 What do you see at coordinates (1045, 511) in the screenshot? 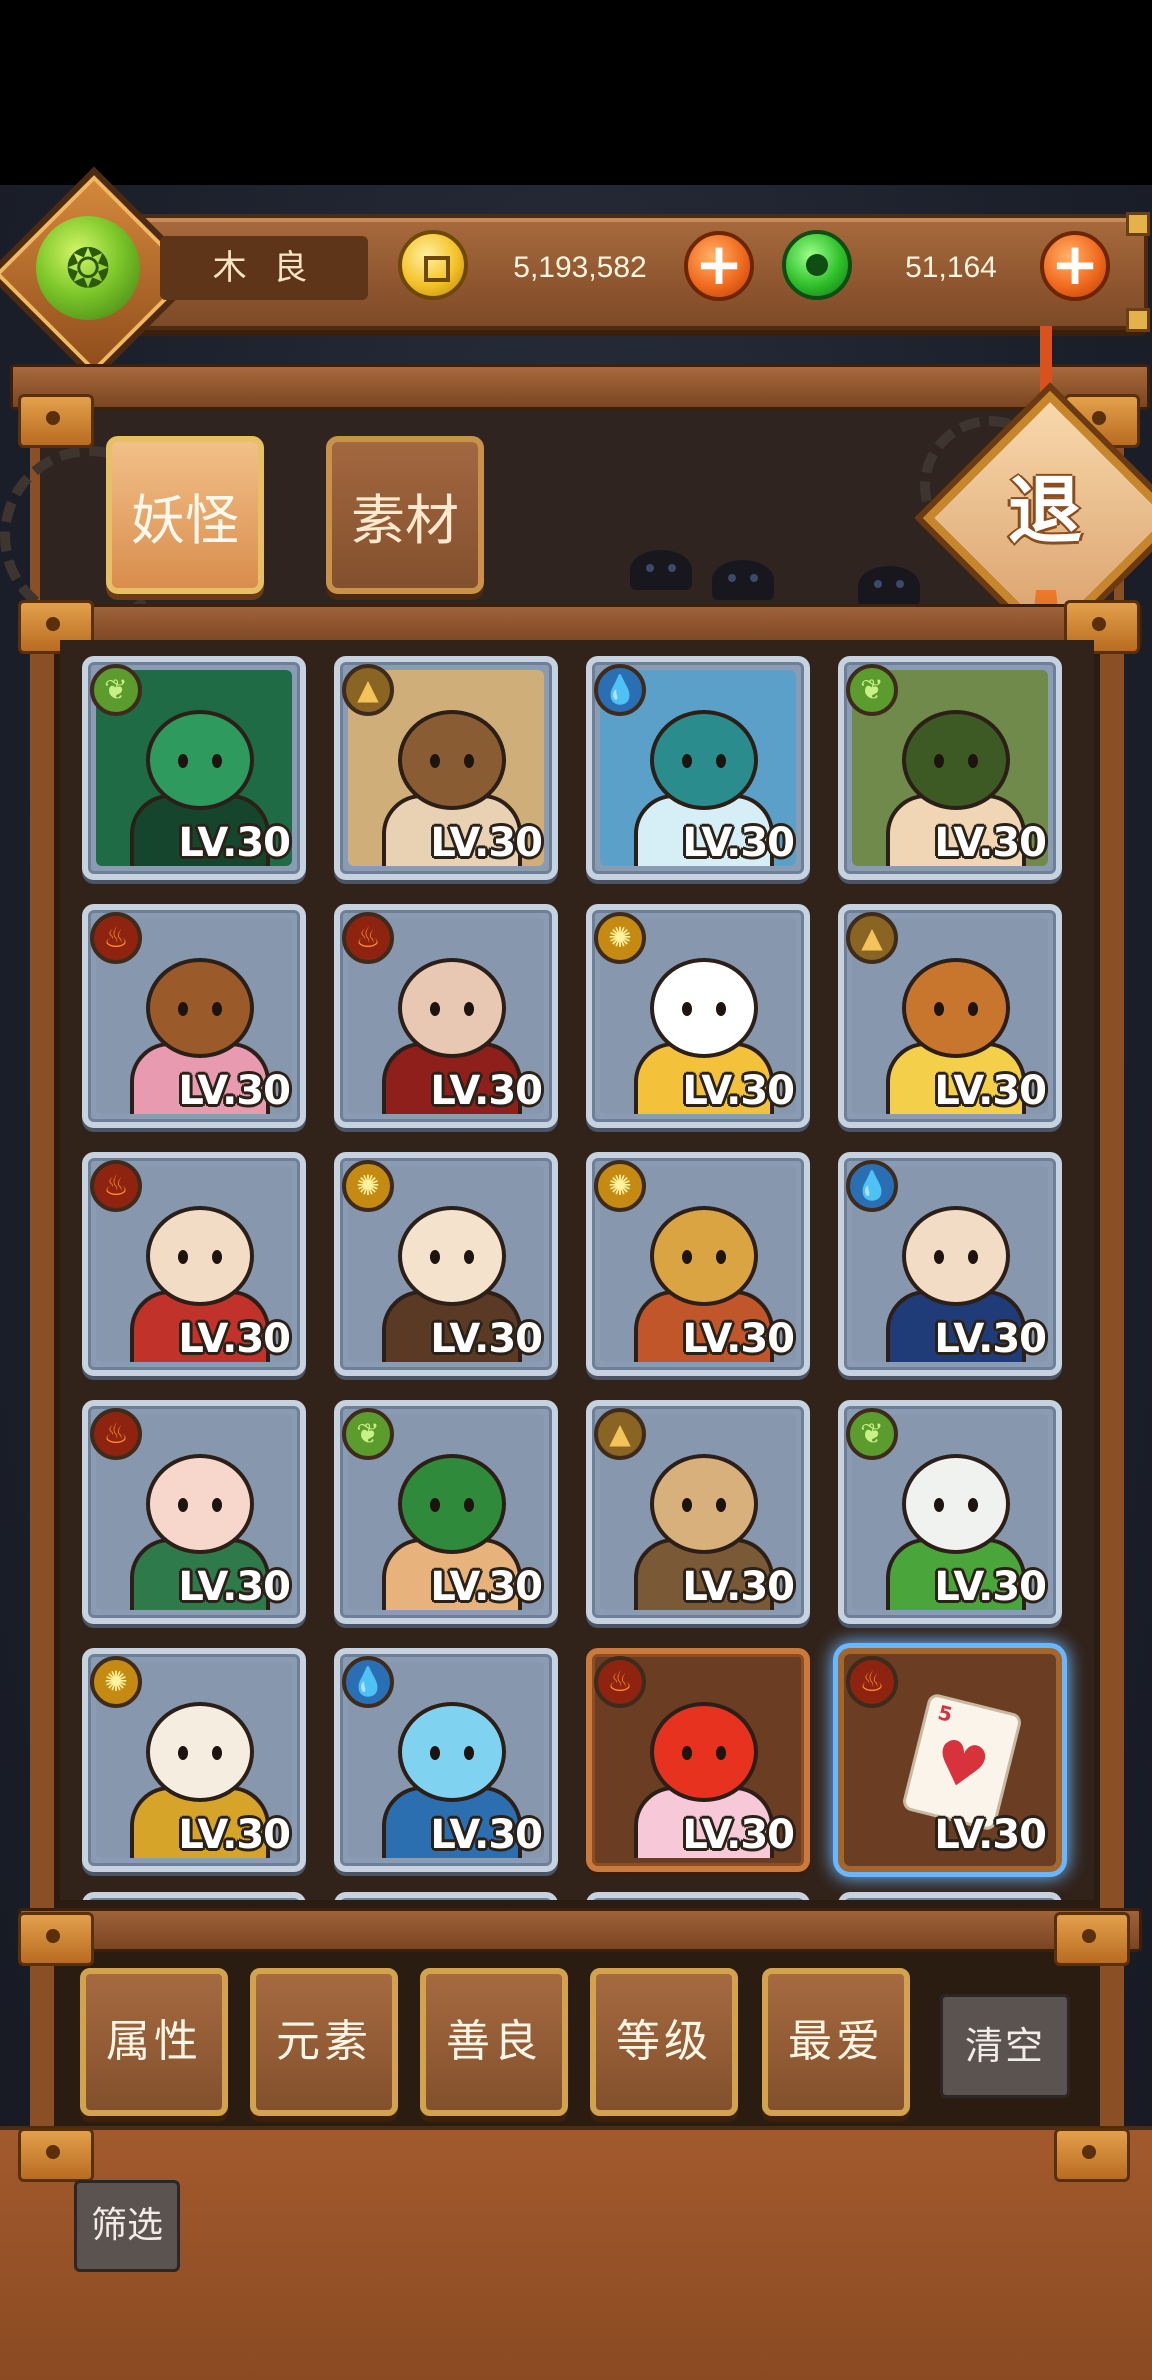
I see `exit-button-label: 退` at bounding box center [1045, 511].